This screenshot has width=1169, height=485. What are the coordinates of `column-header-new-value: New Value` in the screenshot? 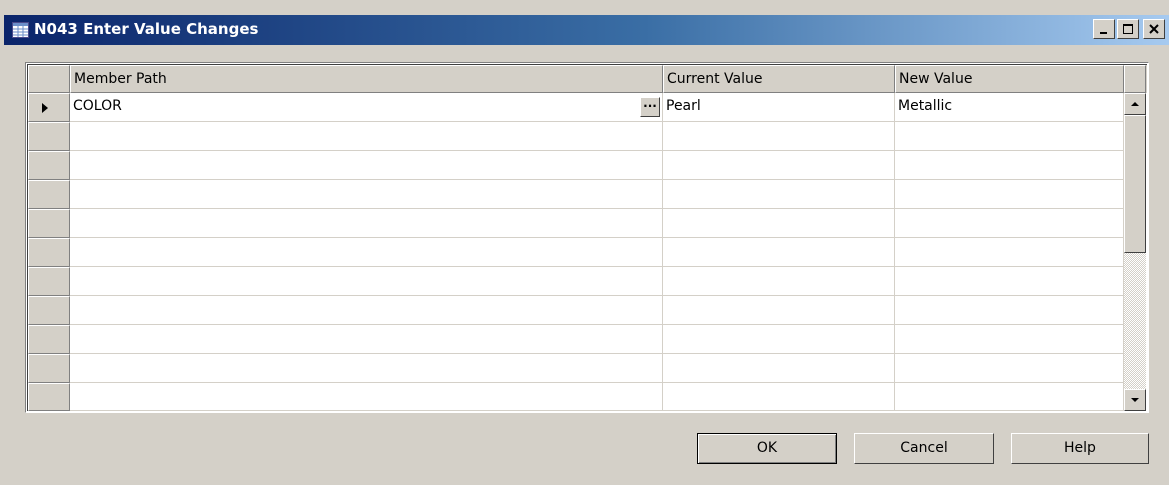 It's located at (1009, 79).